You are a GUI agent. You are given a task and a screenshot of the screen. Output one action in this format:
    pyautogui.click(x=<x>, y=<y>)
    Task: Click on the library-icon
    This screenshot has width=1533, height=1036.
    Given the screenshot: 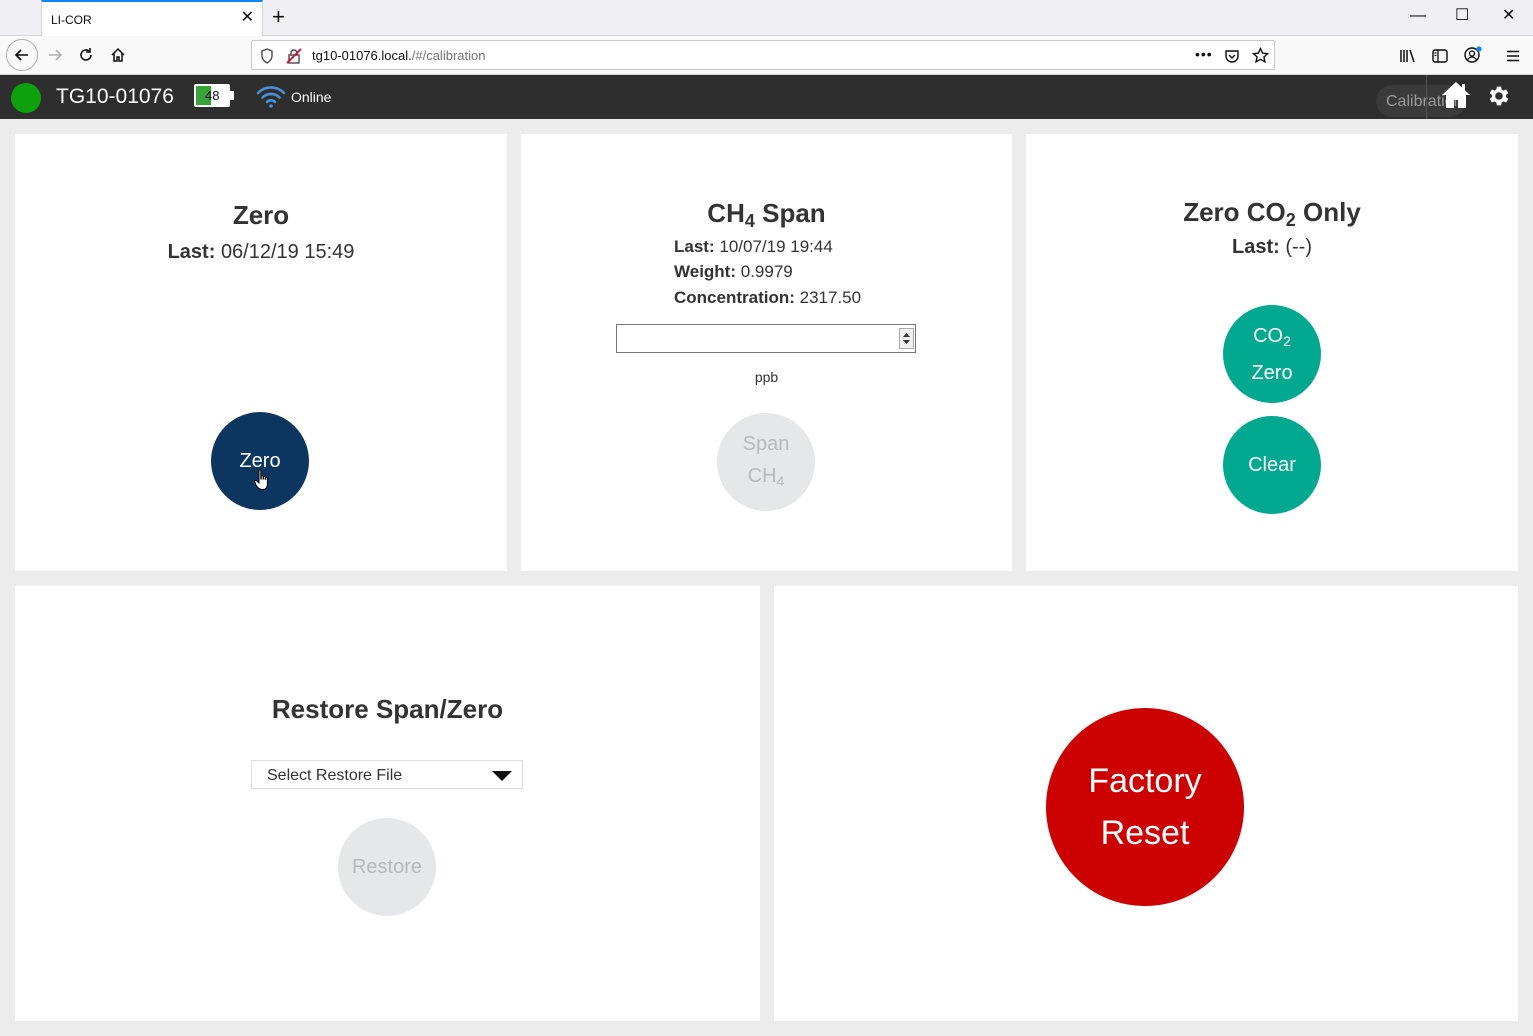 What is the action you would take?
    pyautogui.click(x=1408, y=56)
    